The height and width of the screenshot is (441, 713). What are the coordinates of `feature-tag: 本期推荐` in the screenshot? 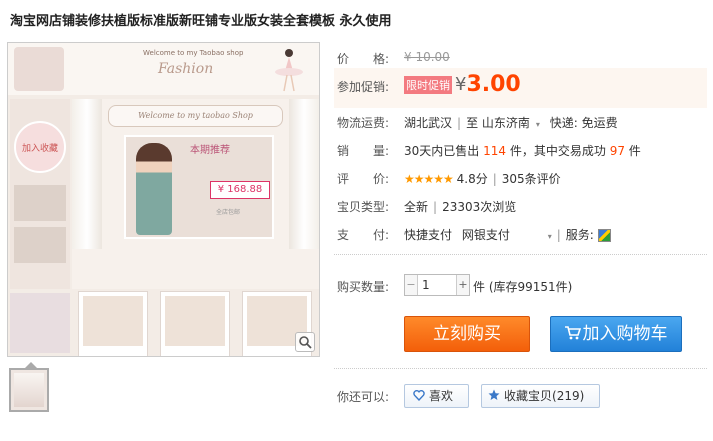 It's located at (210, 150).